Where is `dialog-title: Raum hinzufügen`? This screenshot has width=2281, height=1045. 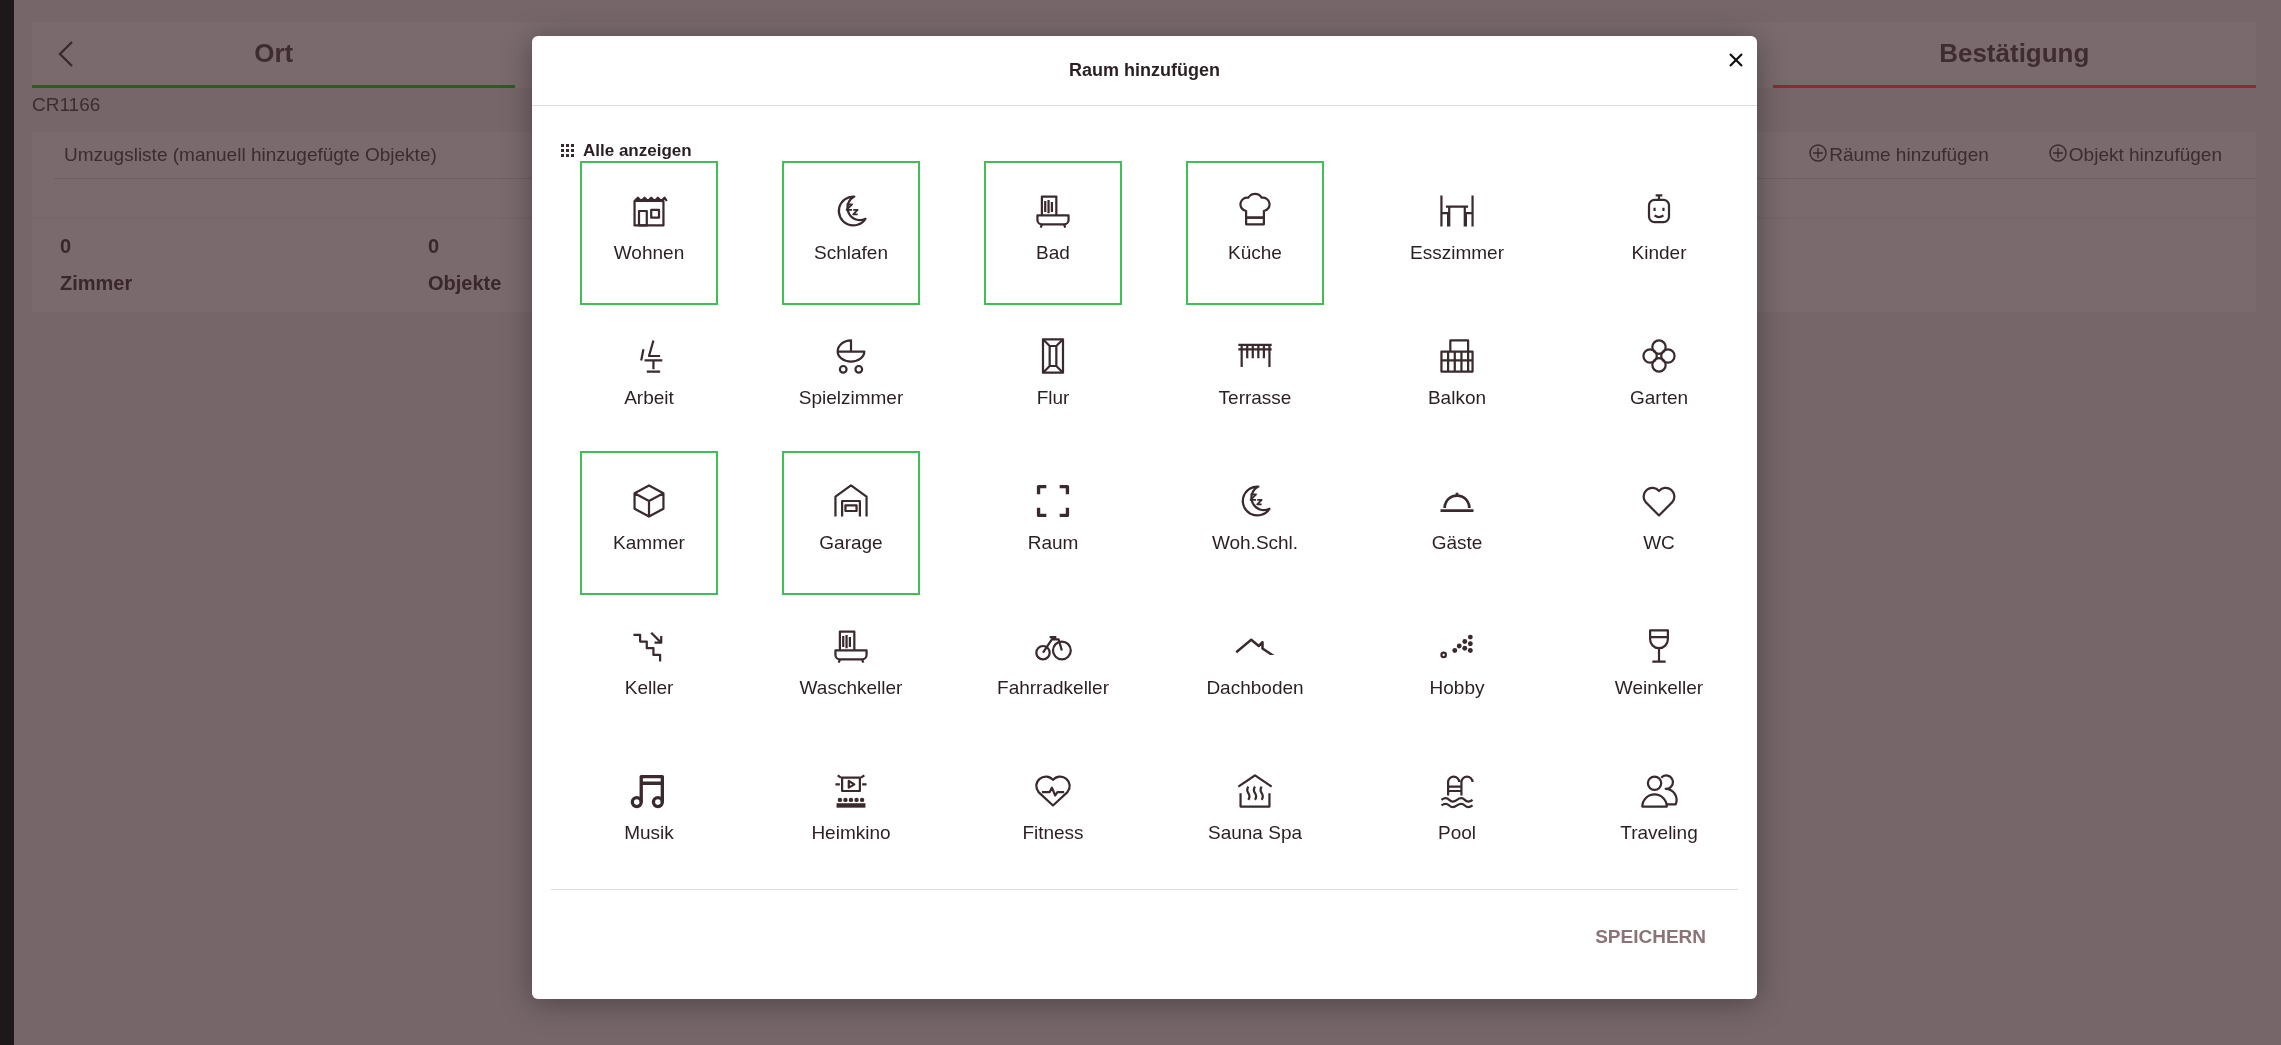
dialog-title: Raum hinzufügen is located at coordinates (1144, 70).